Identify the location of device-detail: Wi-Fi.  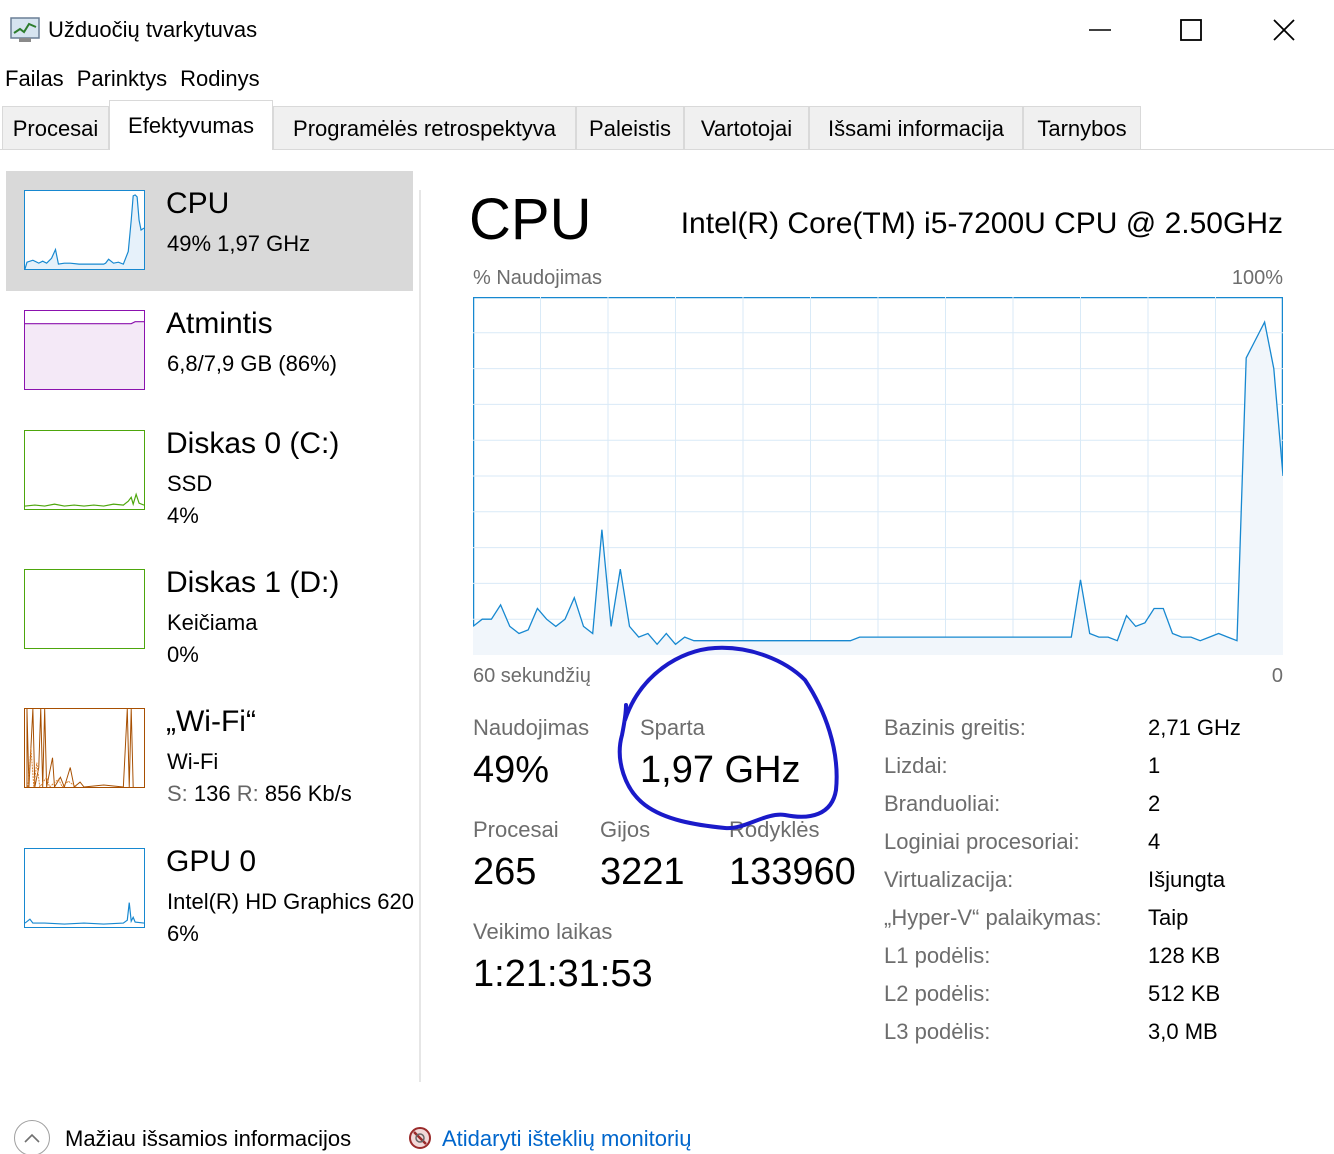
(193, 761).